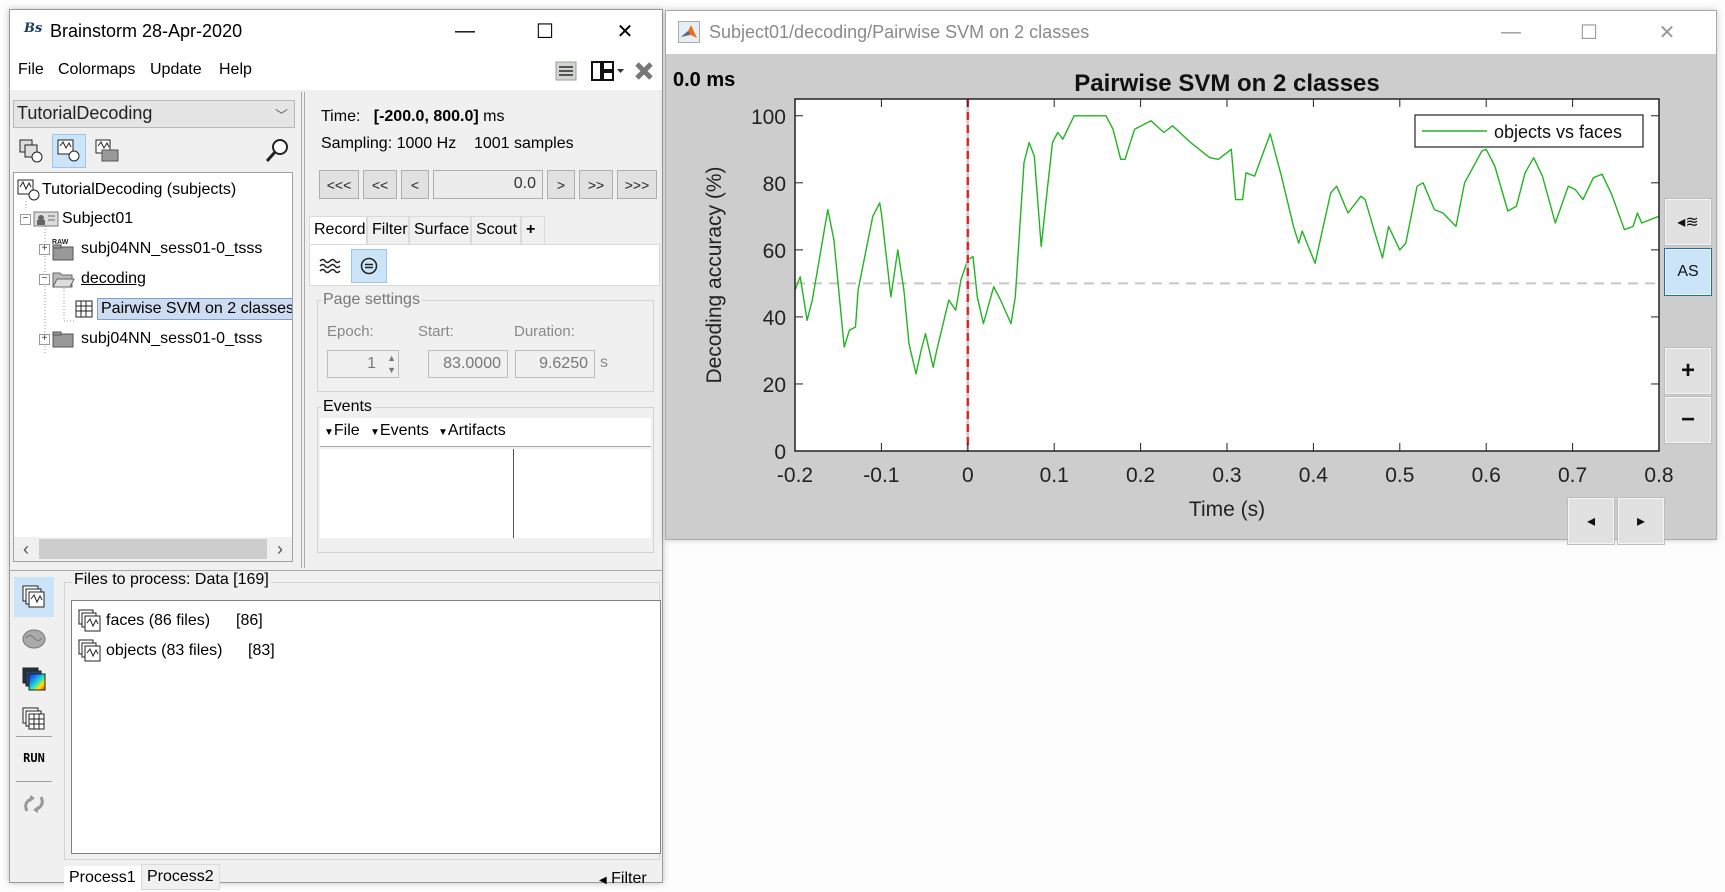 The image size is (1725, 892). What do you see at coordinates (391, 364) in the screenshot?
I see `spinner-arrows-icon: ▲ ▼` at bounding box center [391, 364].